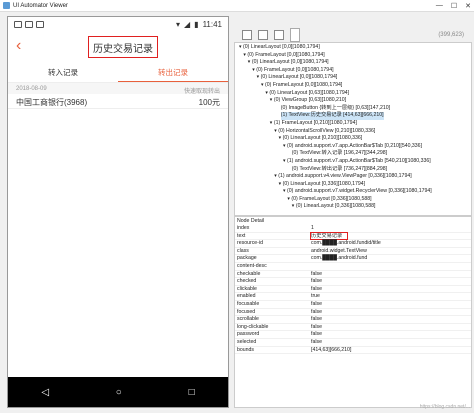 This screenshot has width=474, height=413. Describe the element at coordinates (247, 258) in the screenshot. I see `detail-key: package` at that location.